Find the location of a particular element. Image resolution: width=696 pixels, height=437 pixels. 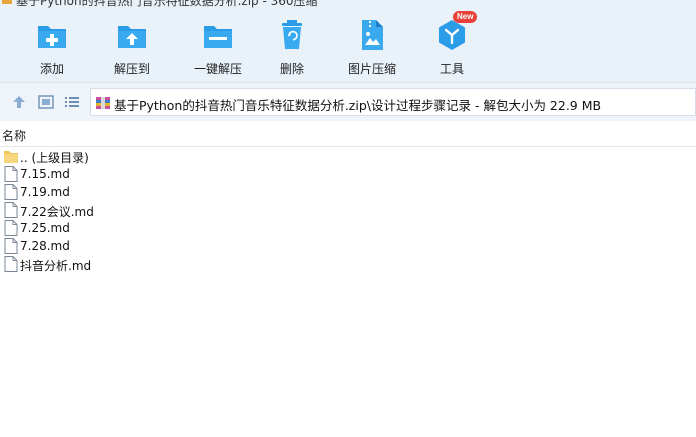

extract-to-button: 解压到 is located at coordinates (132, 49).